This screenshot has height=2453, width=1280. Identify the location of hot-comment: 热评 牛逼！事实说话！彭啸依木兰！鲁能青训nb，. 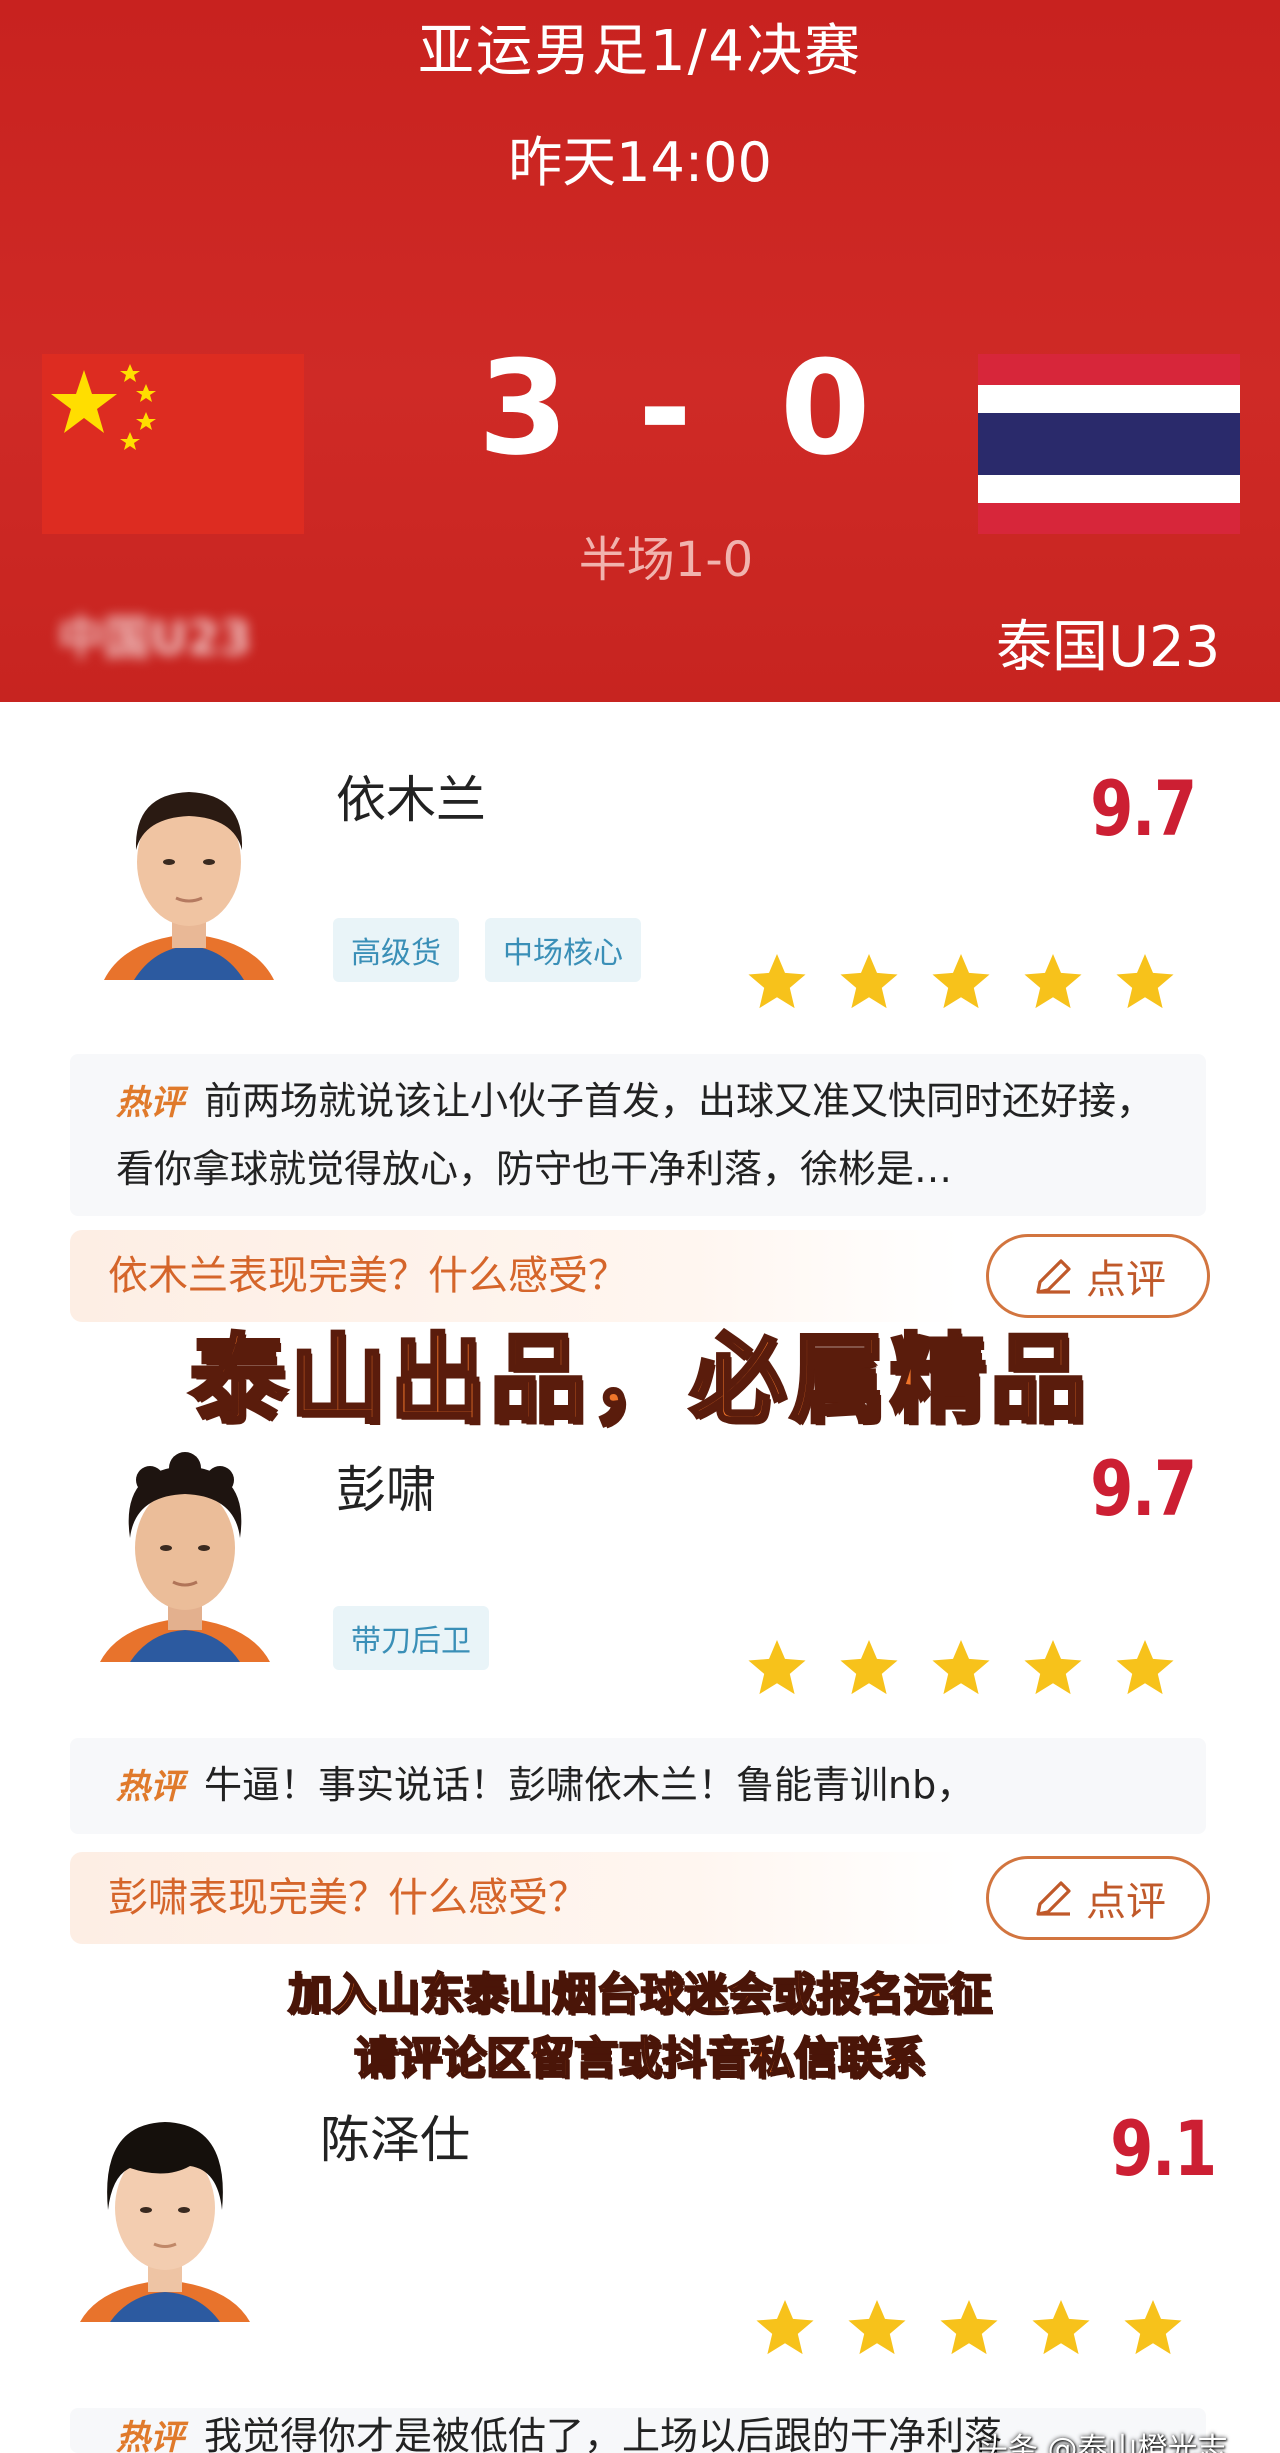
(638, 1786).